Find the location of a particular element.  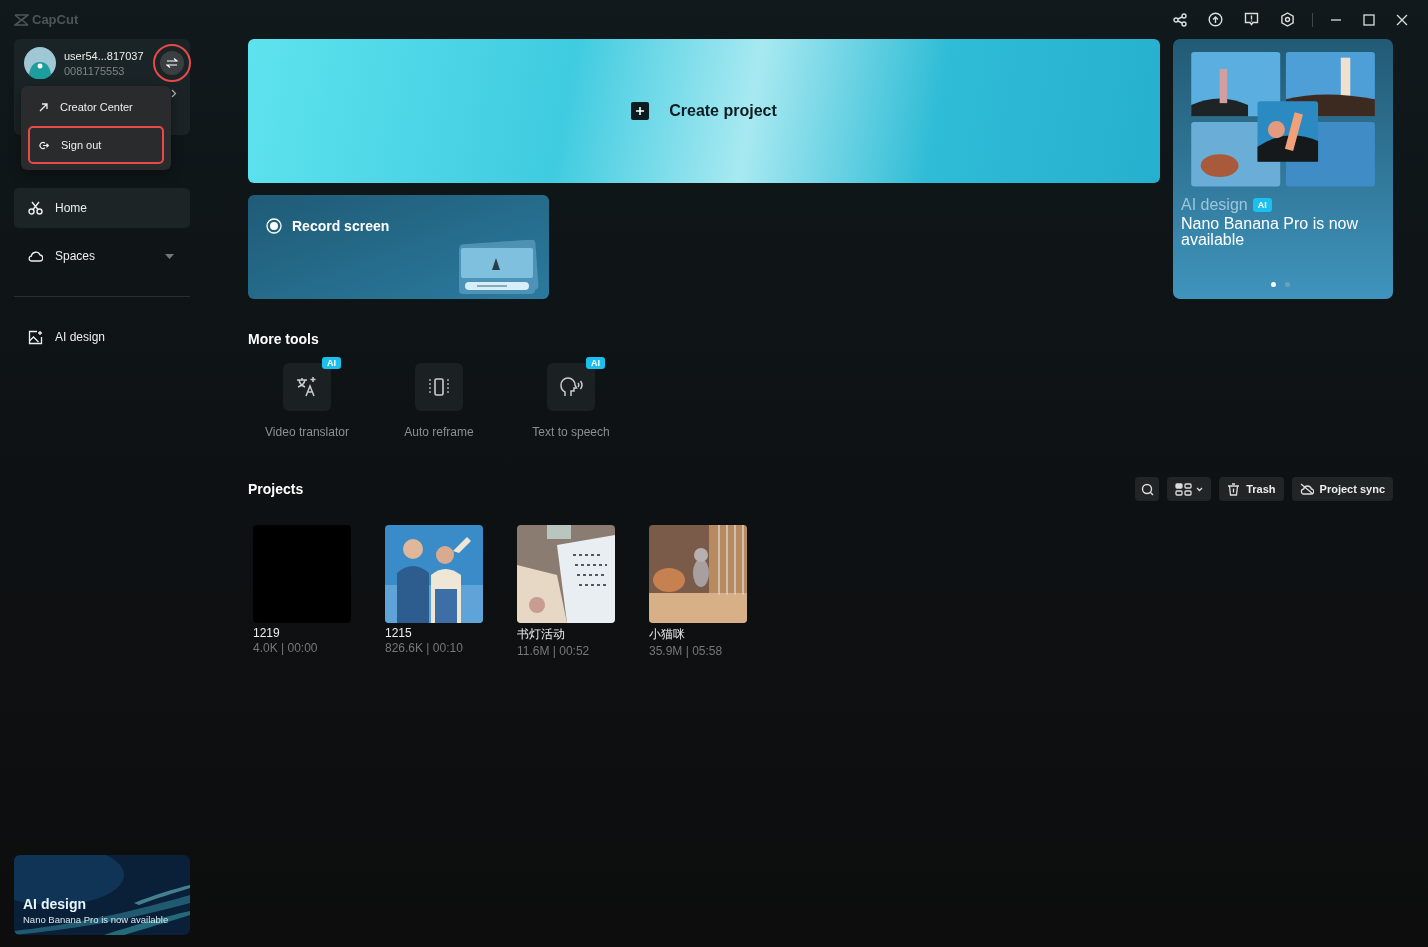

project-name: 小猫咪 is located at coordinates (667, 634).